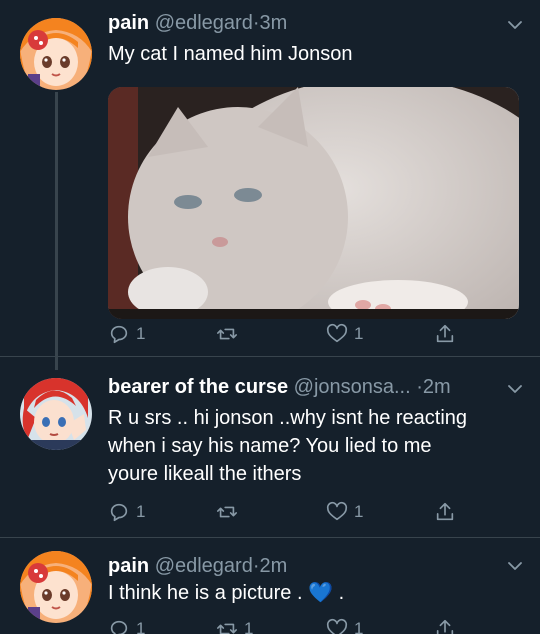  I want to click on tweet-text-main: I think he is a picture ., so click(205, 593).